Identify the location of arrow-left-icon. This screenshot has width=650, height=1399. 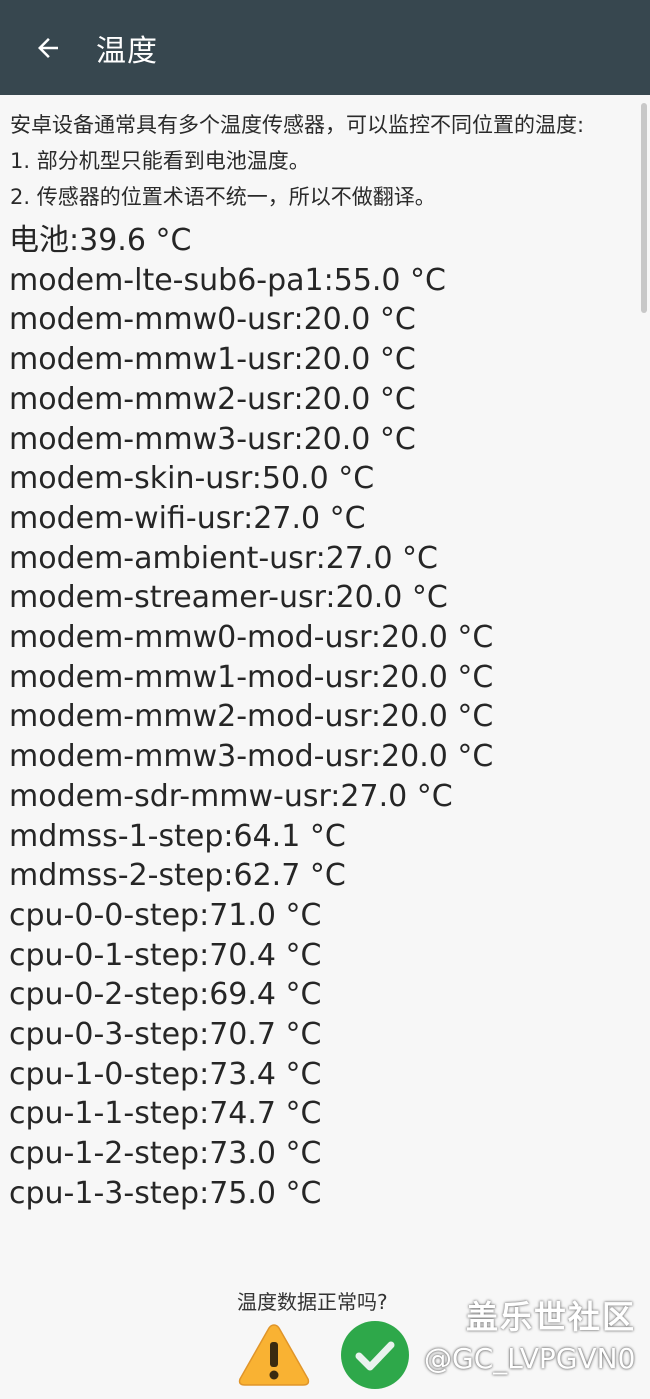
(48, 47).